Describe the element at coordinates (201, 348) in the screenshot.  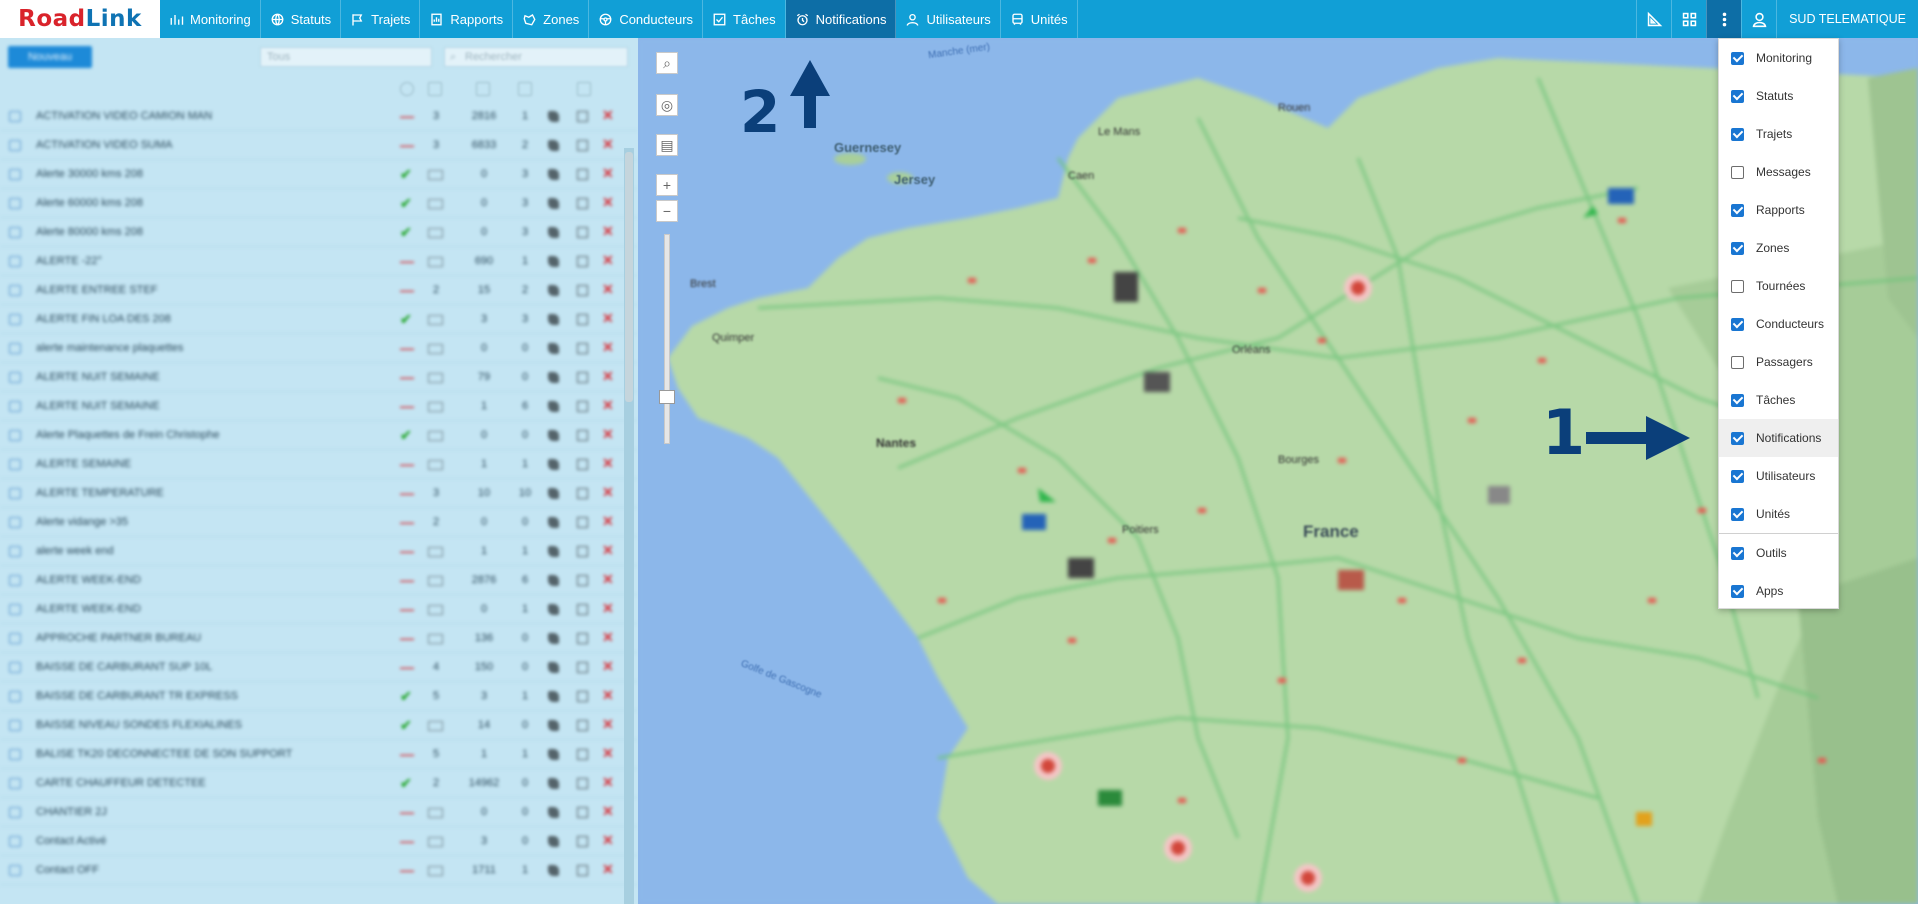
I see `notification-name: alerte maintenance plaquettes` at that location.